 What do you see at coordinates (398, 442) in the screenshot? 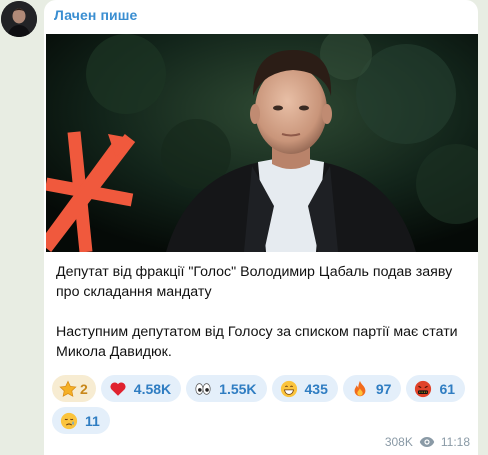
I see `view-count: 308K` at bounding box center [398, 442].